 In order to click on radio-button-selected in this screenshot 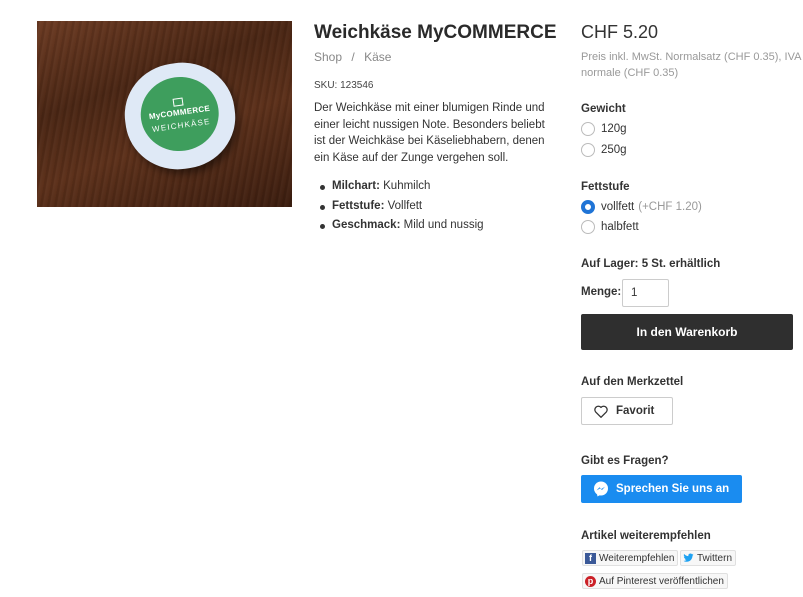, I will do `click(588, 207)`.